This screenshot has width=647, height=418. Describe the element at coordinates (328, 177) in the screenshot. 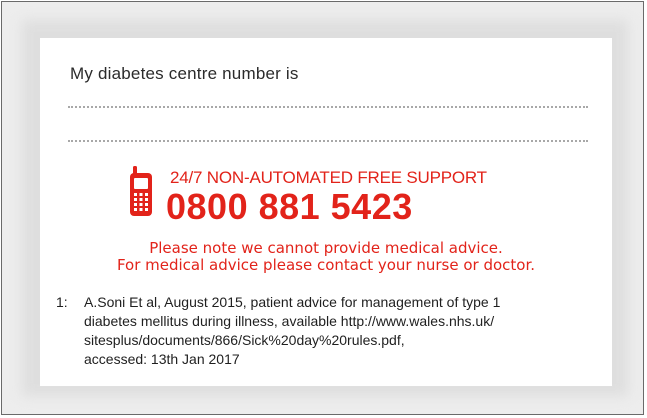

I see `support-label: 24/7 NON-AUTOMATED FREE SUPPORT` at that location.